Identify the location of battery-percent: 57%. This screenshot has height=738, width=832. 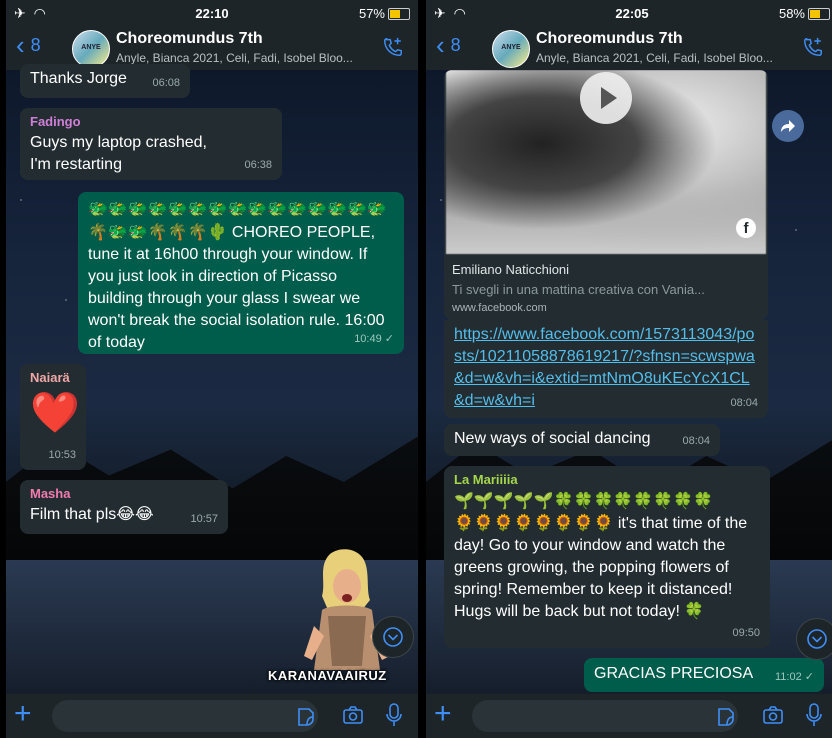
(371, 13).